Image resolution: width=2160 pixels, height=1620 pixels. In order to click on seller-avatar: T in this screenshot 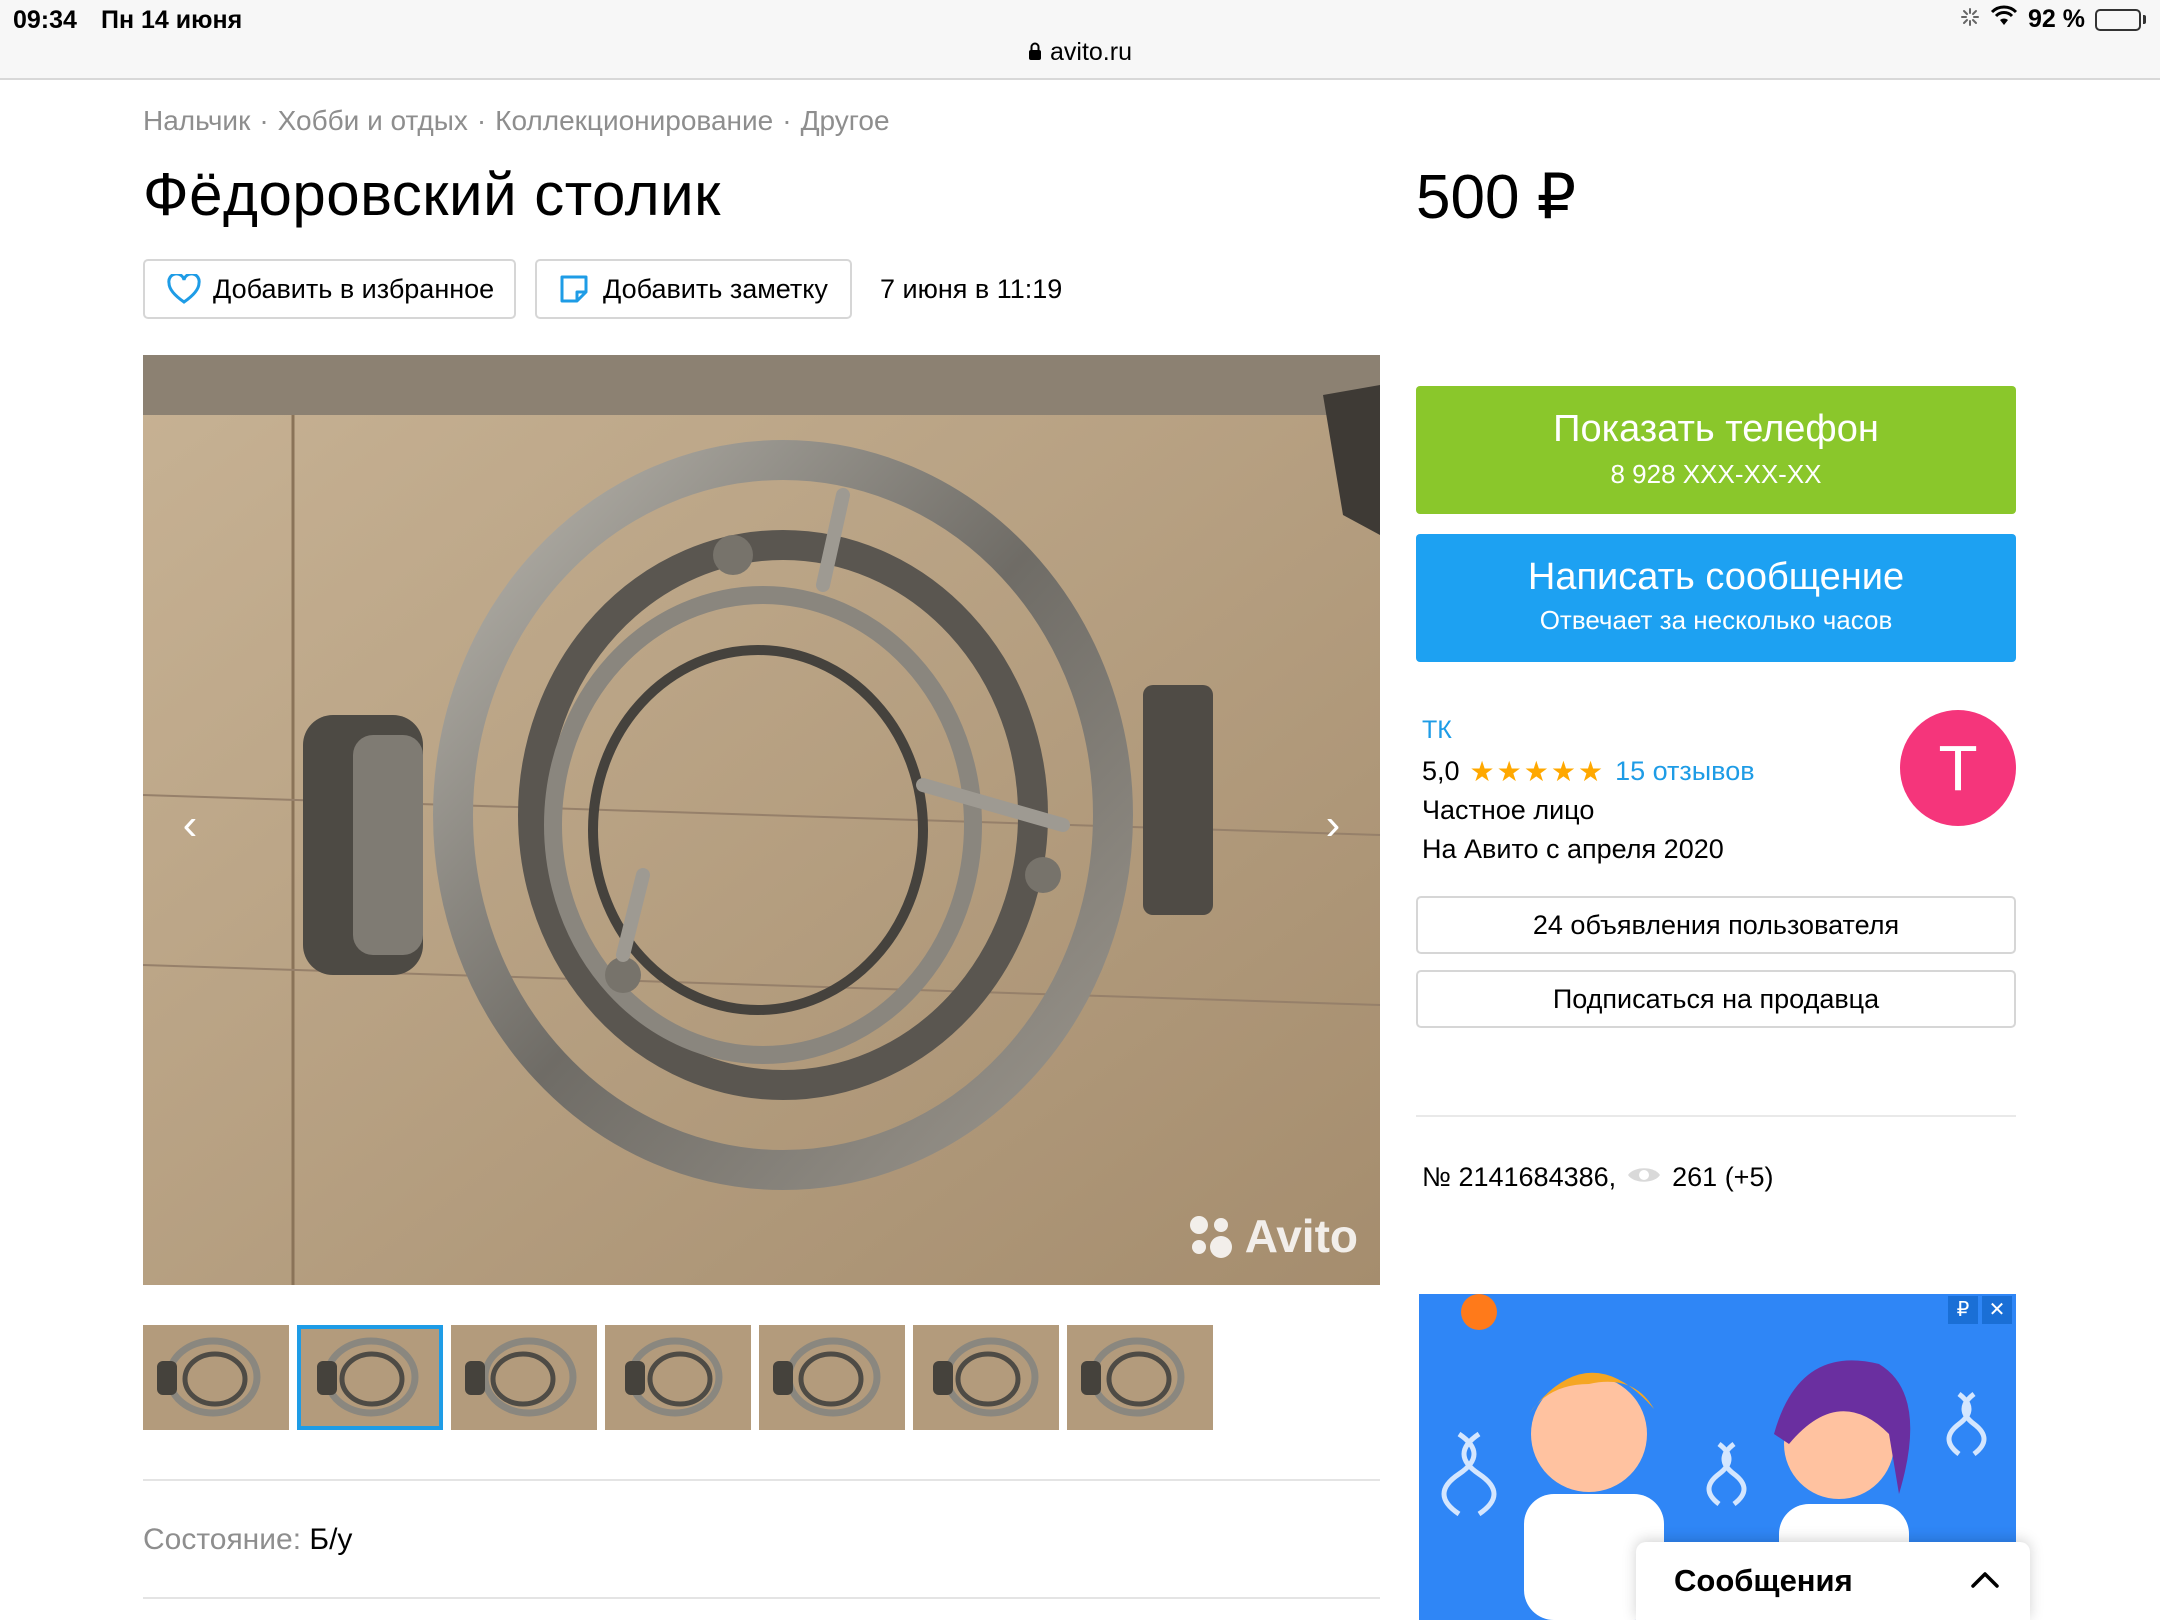, I will do `click(1958, 768)`.